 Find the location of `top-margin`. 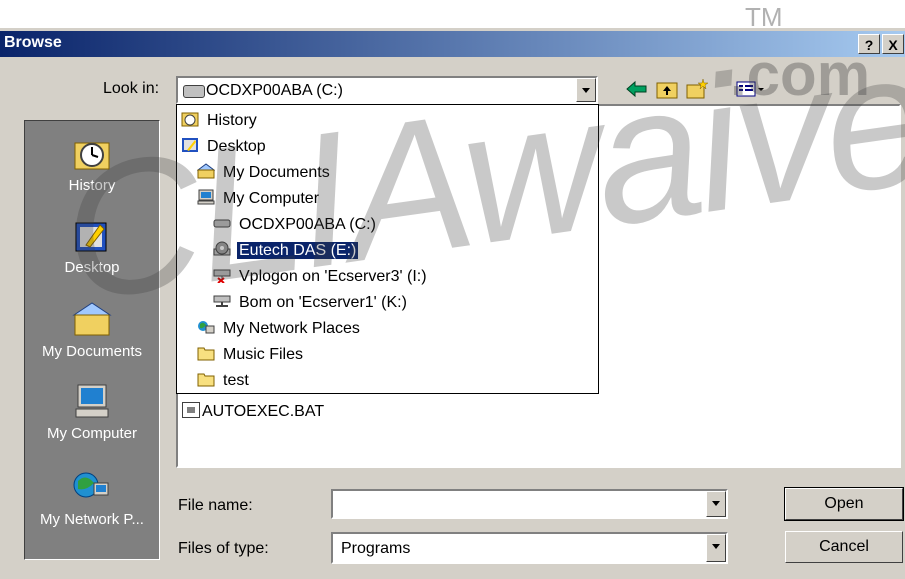

top-margin is located at coordinates (452, 14).